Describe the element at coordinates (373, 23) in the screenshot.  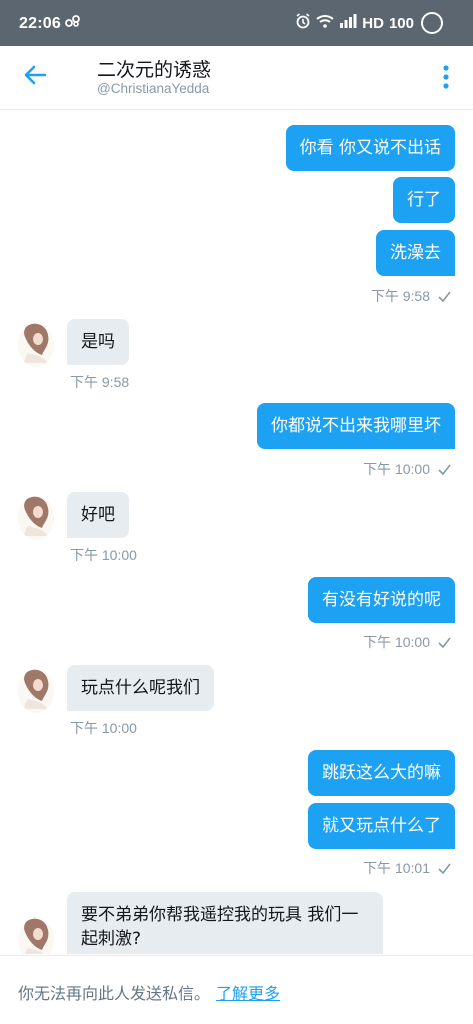
I see `hd-label: HD` at that location.